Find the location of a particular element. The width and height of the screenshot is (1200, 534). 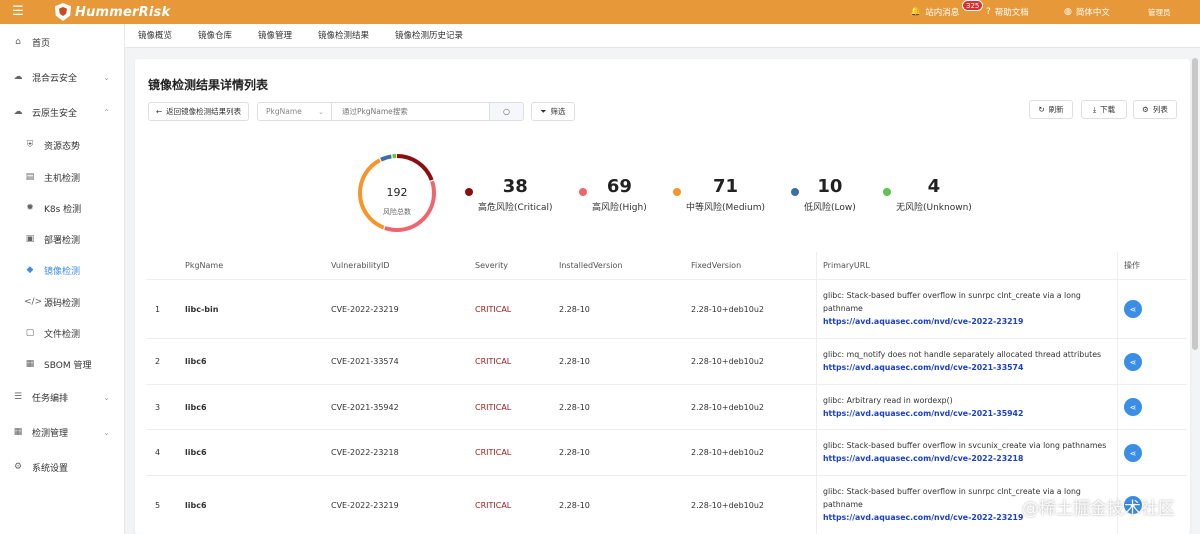

code-icon: </> is located at coordinates (33, 302).